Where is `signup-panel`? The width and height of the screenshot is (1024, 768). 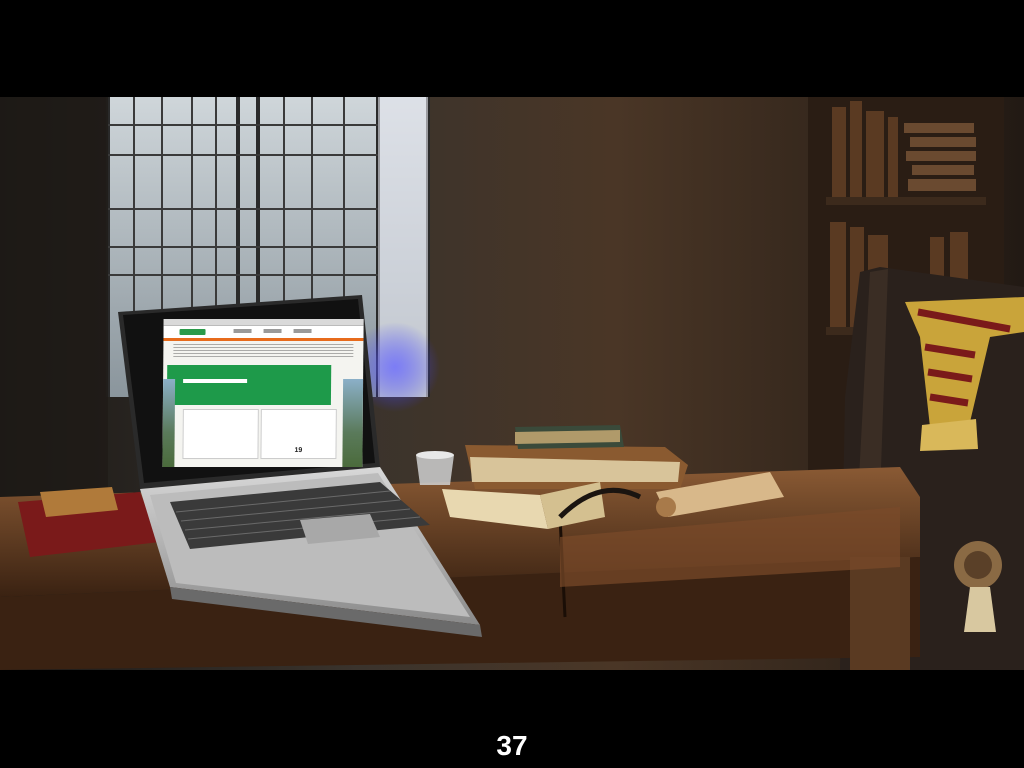
signup-panel is located at coordinates (249, 385).